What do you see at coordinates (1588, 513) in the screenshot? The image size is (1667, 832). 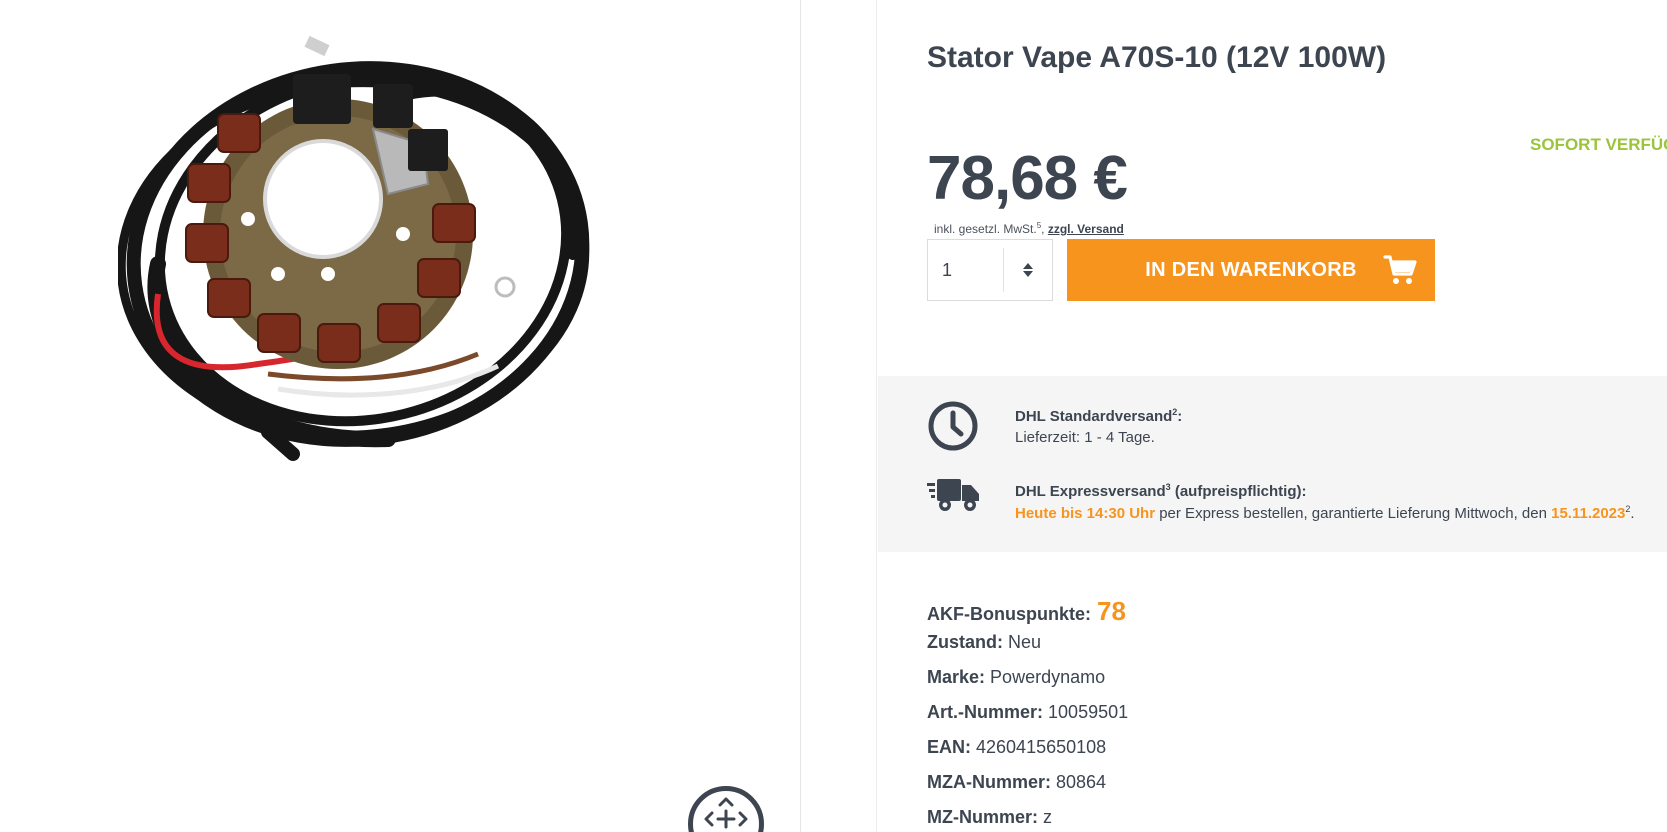 I see `express-delivery-date: 15.11.2023` at bounding box center [1588, 513].